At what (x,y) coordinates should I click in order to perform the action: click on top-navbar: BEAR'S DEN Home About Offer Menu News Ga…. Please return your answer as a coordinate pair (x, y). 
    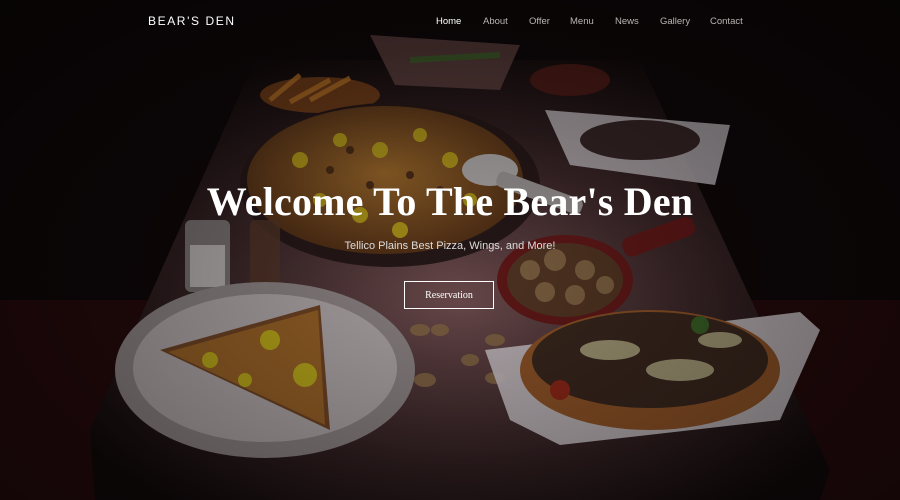
    Looking at the image, I should click on (450, 22).